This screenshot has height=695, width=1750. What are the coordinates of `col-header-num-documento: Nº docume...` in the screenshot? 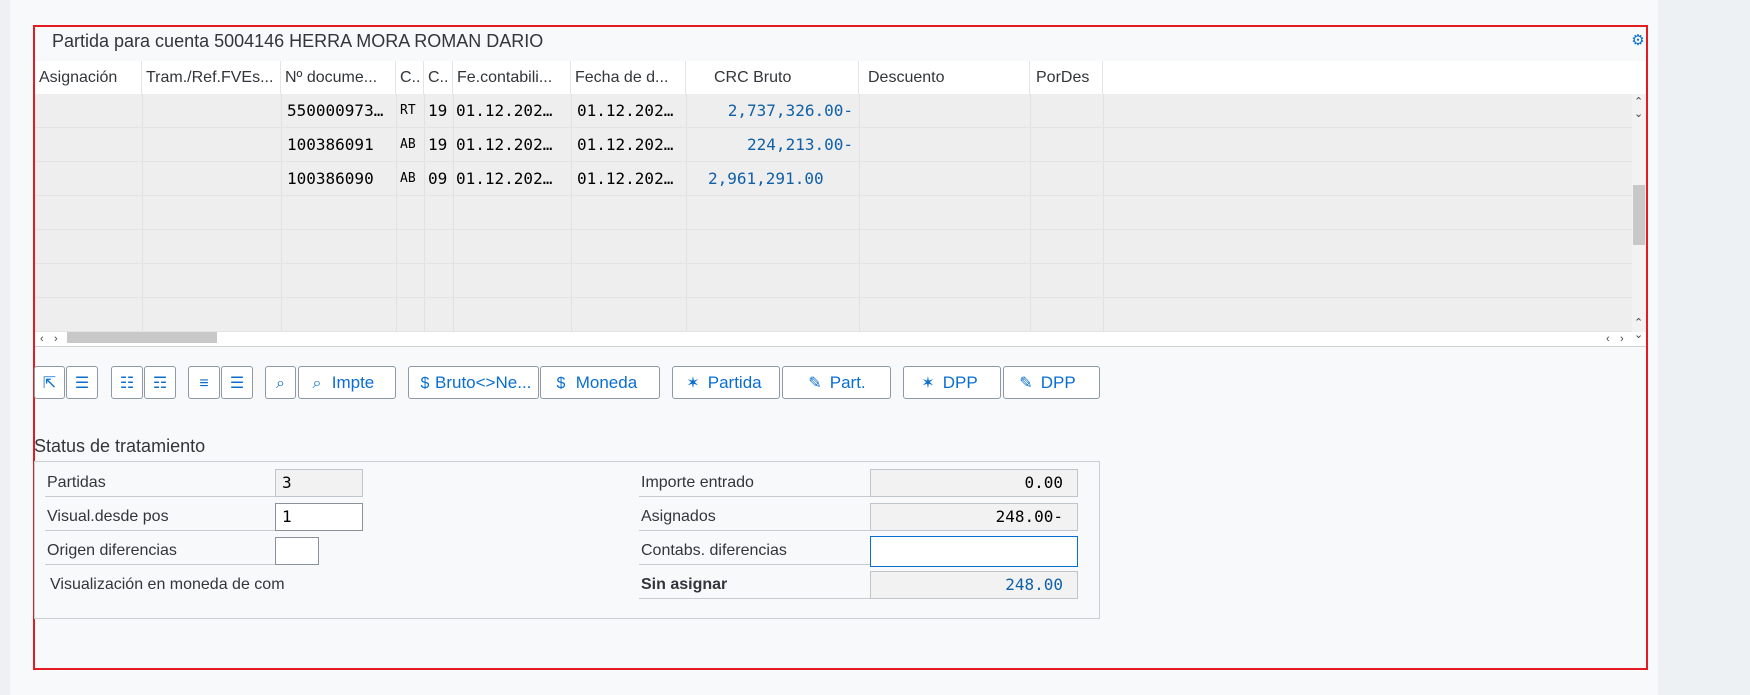 It's located at (338, 77).